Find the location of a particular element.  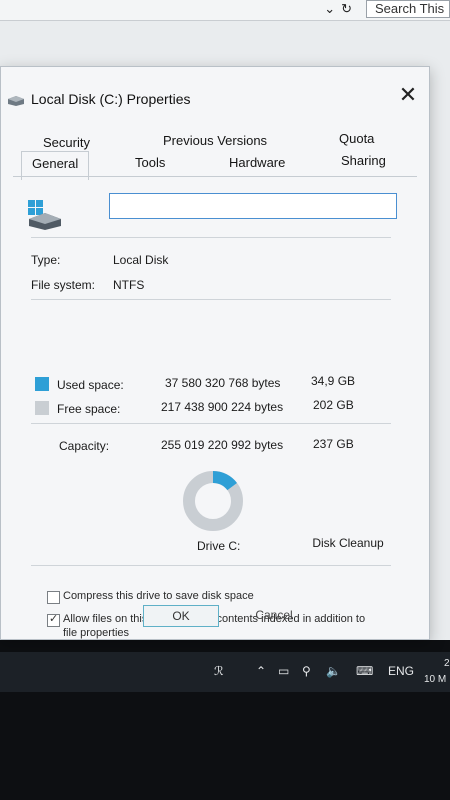

dialog-title: Local Disk (C:) Properties is located at coordinates (111, 99).